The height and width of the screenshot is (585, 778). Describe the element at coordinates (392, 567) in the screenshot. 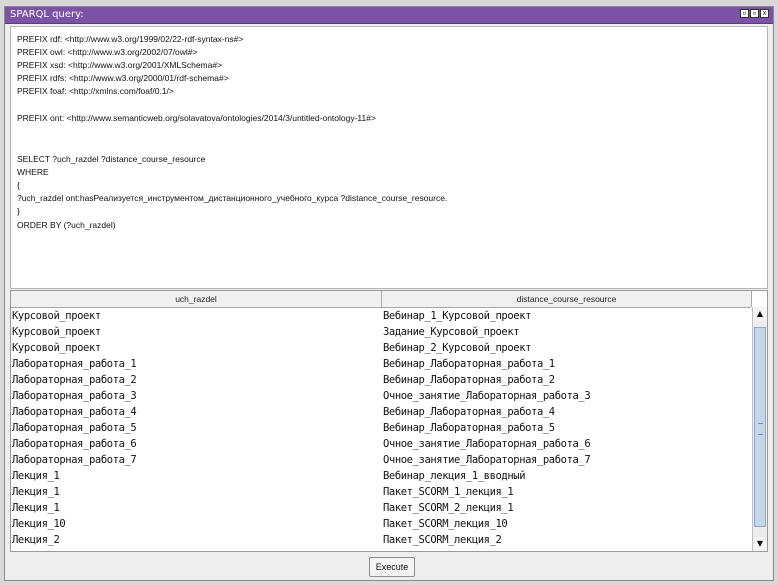

I see `execute-button: Execute` at that location.